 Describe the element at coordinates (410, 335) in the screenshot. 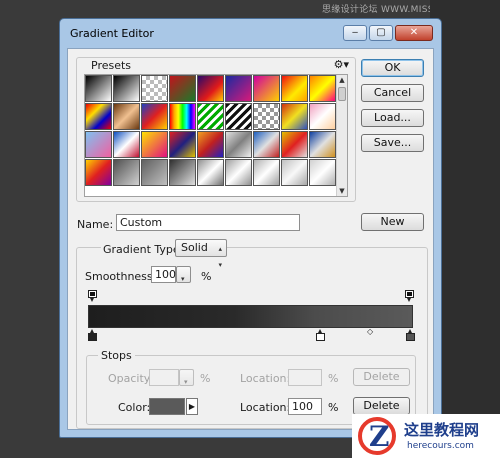

I see `color-stop-right` at that location.